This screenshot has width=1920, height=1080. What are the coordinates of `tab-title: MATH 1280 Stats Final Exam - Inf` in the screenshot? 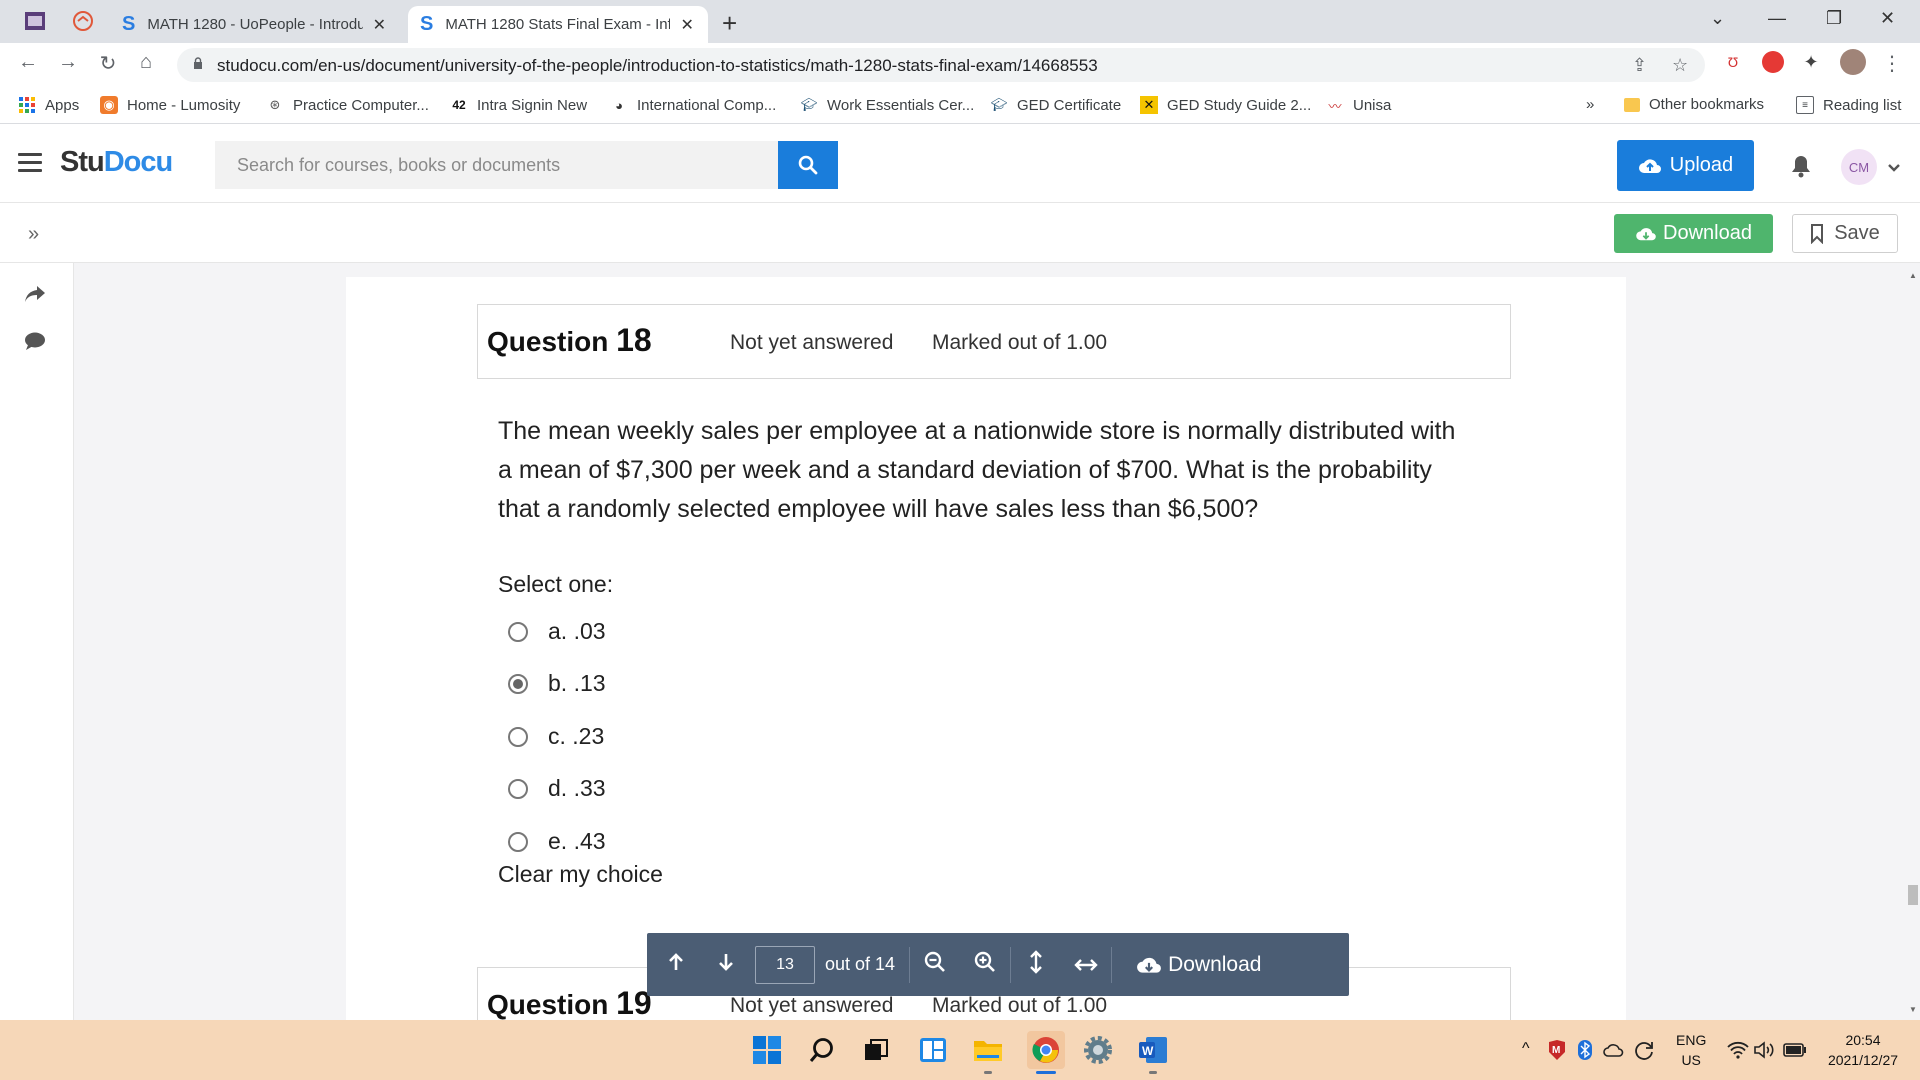 It's located at (558, 24).